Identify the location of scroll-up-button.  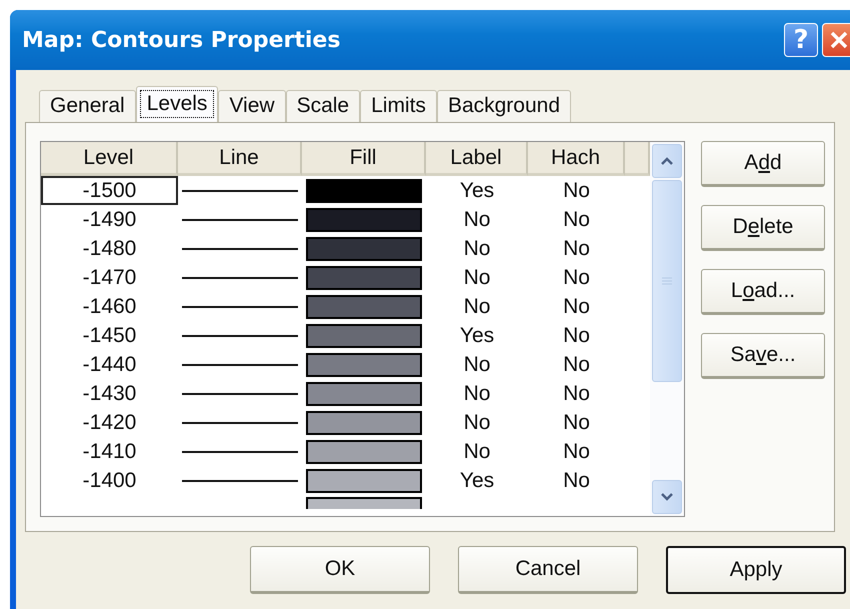
(667, 161).